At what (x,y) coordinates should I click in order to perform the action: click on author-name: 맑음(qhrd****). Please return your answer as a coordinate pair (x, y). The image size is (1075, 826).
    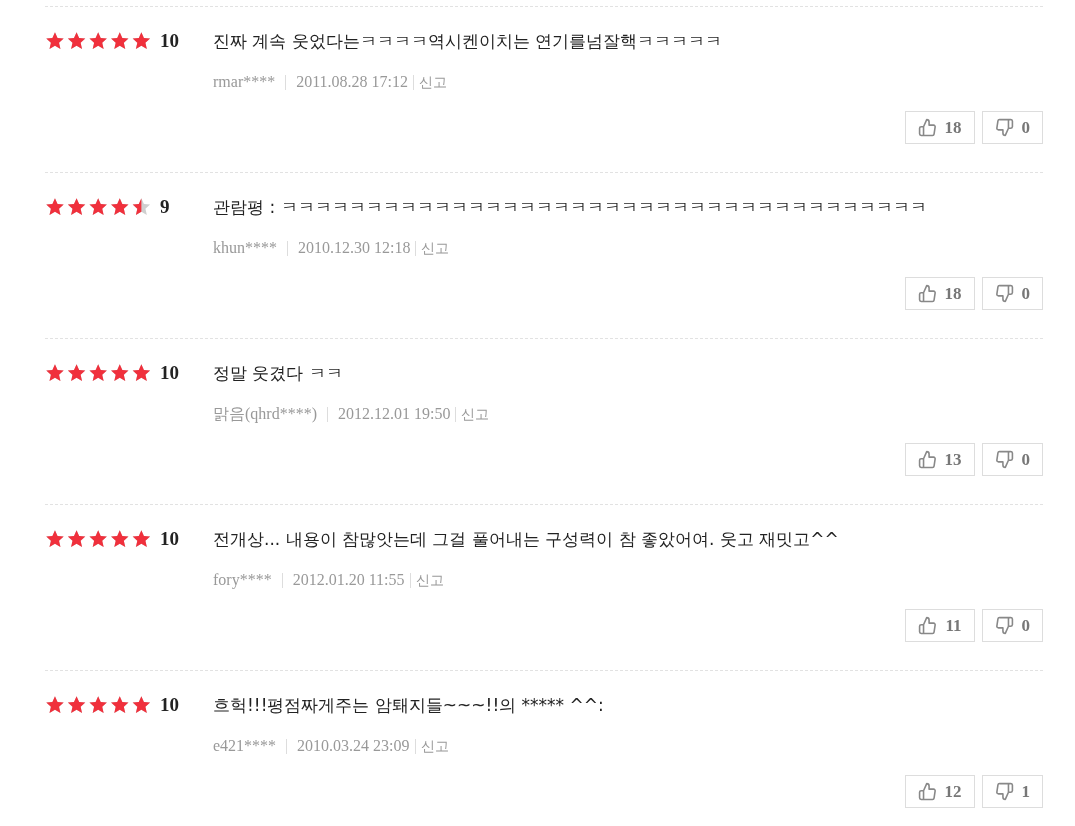
    Looking at the image, I should click on (265, 414).